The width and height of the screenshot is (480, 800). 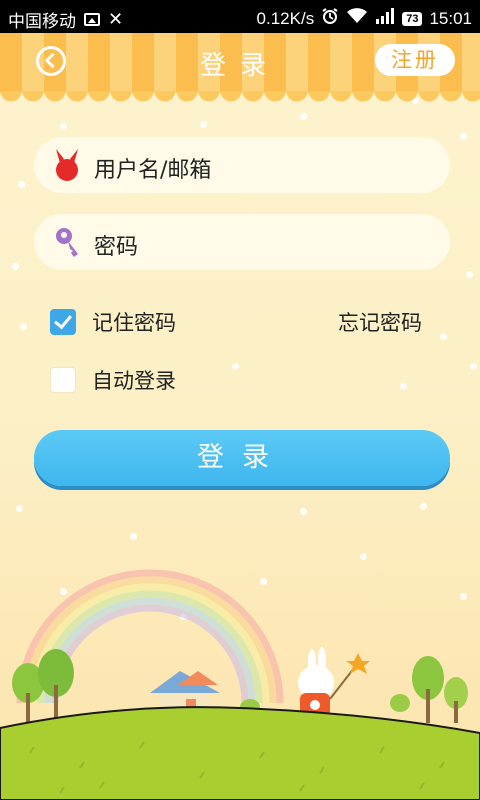 I want to click on forgot-password-link: 忘记密码, so click(x=380, y=322).